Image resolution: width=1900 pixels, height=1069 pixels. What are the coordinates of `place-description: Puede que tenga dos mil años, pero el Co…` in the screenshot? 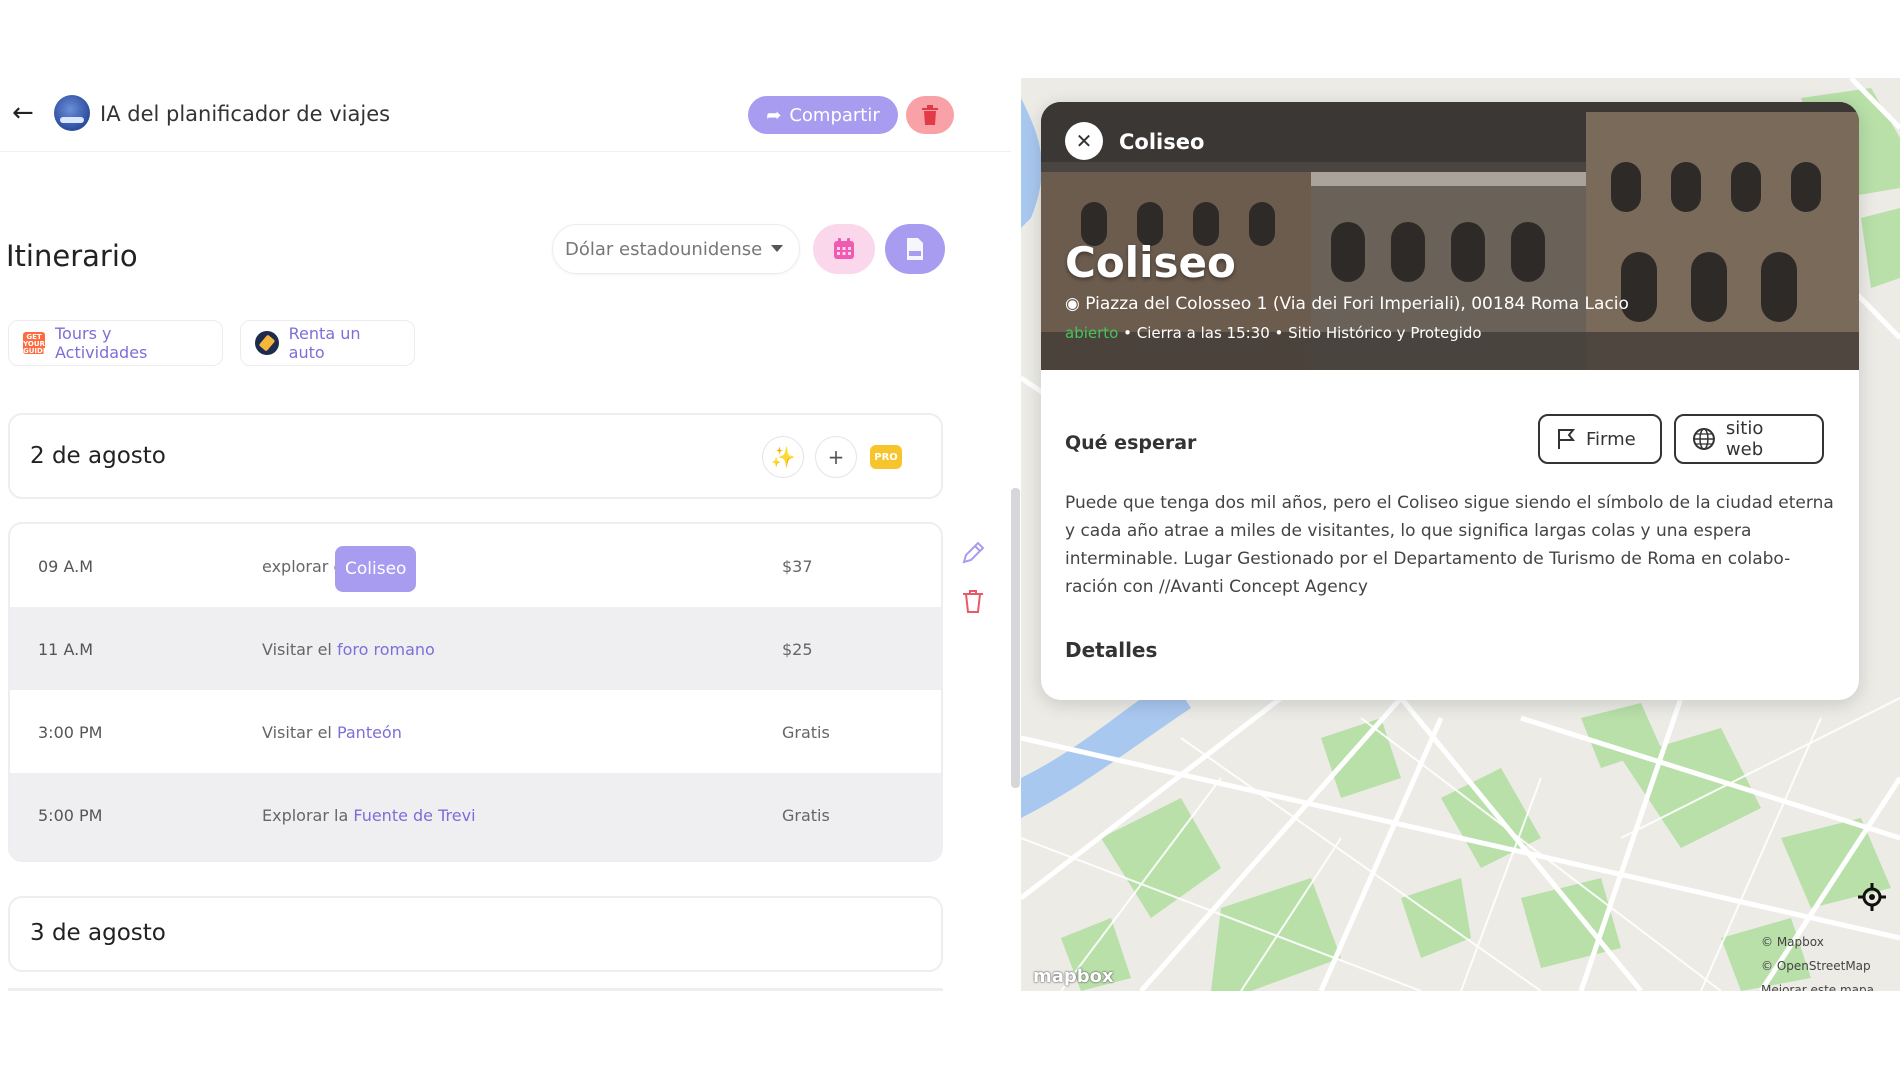 It's located at (1449, 545).